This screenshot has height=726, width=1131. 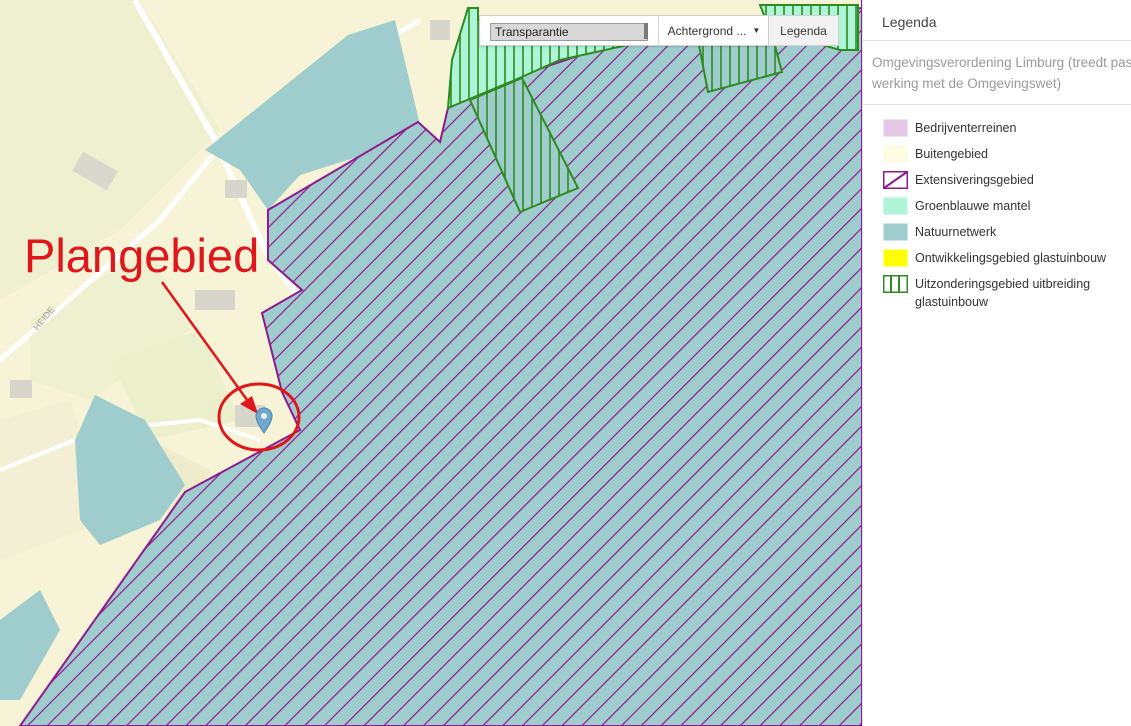 I want to click on legend-label: Groenblauwe mantel, so click(x=973, y=206).